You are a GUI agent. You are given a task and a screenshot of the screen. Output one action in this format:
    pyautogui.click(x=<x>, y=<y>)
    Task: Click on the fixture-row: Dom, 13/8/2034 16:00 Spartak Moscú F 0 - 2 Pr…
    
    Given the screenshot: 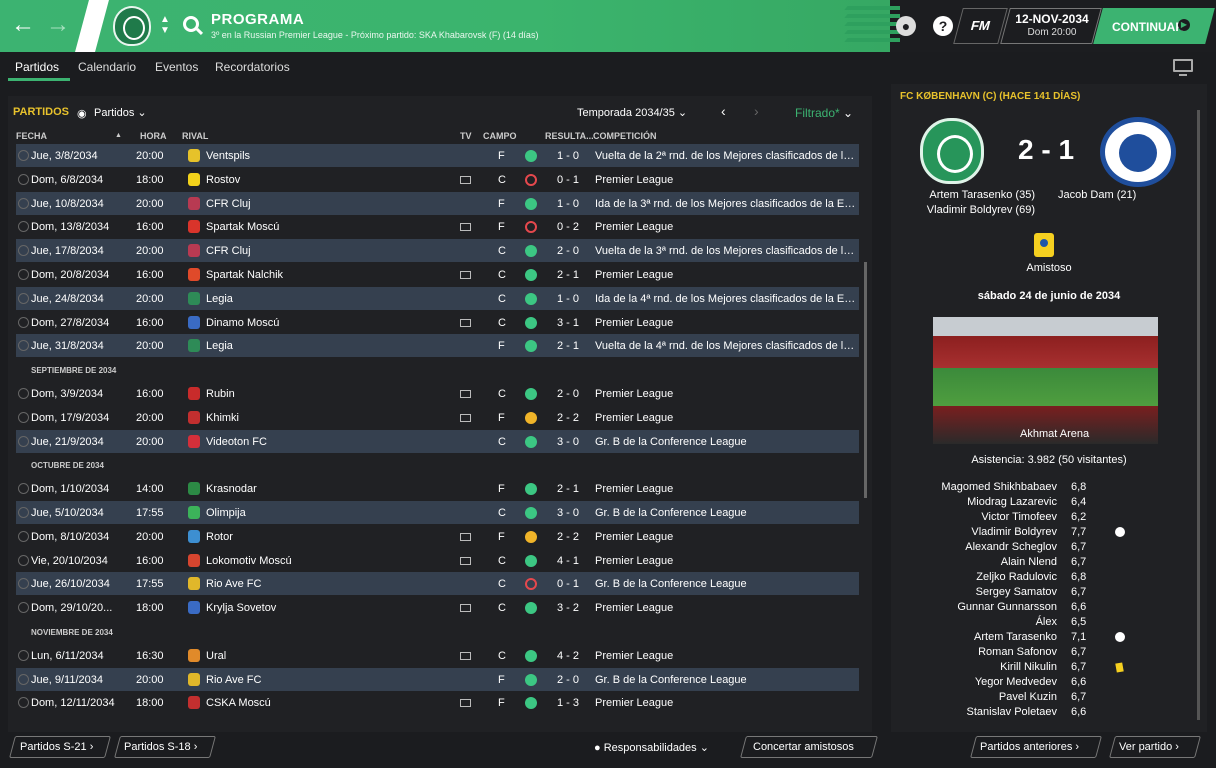 What is the action you would take?
    pyautogui.click(x=437, y=226)
    